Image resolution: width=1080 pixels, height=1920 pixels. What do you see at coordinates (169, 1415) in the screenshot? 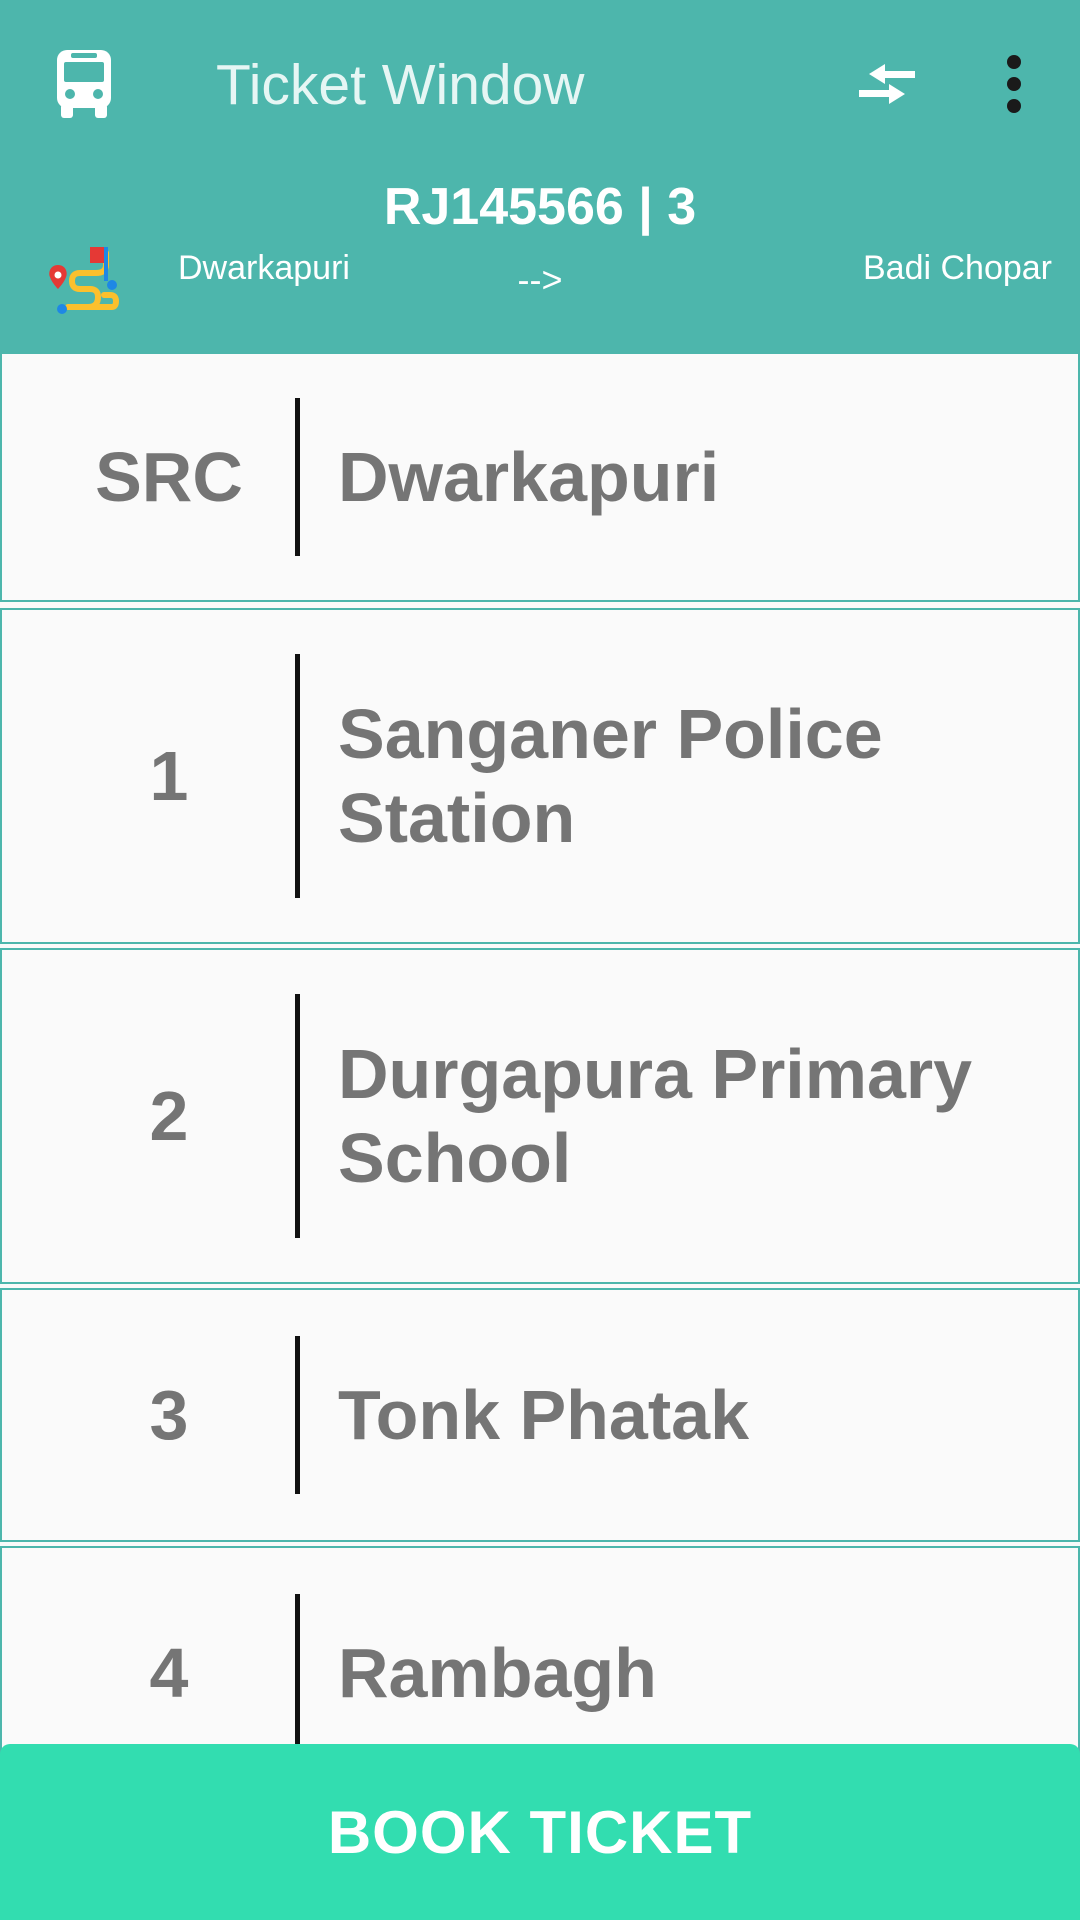
I see `stop-index: 3` at bounding box center [169, 1415].